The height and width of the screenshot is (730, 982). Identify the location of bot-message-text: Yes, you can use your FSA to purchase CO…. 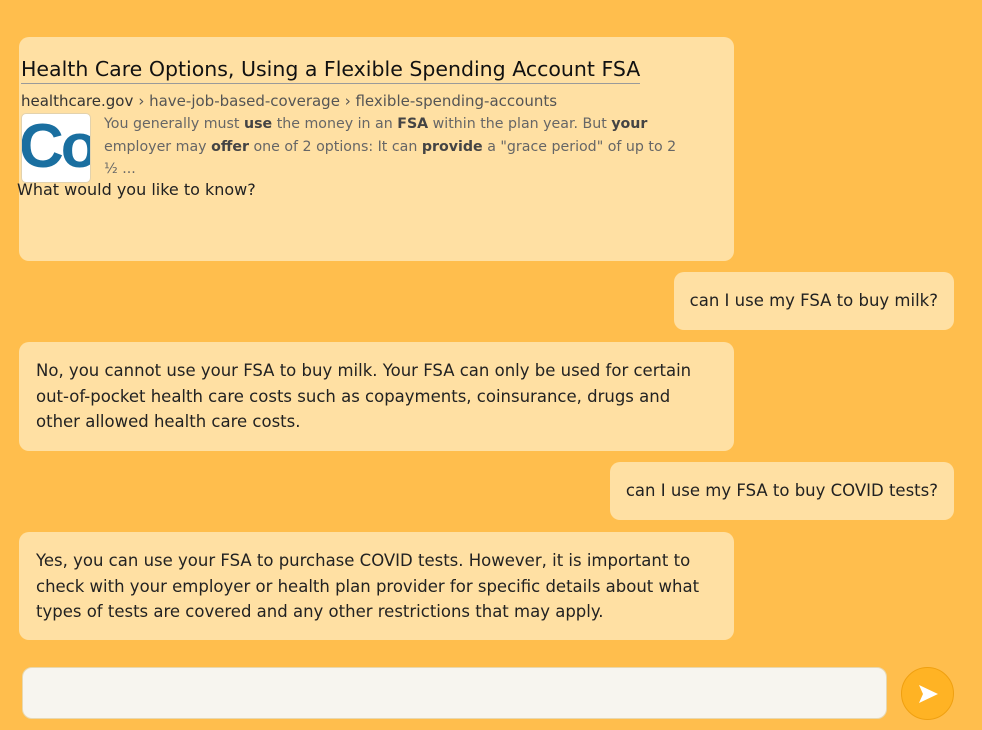
(368, 586).